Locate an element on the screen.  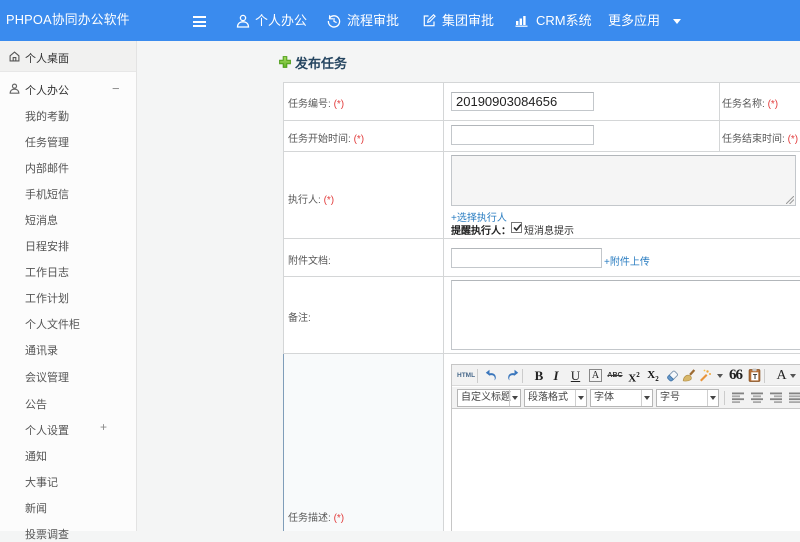
svg-text: T is located at coordinates (755, 377).